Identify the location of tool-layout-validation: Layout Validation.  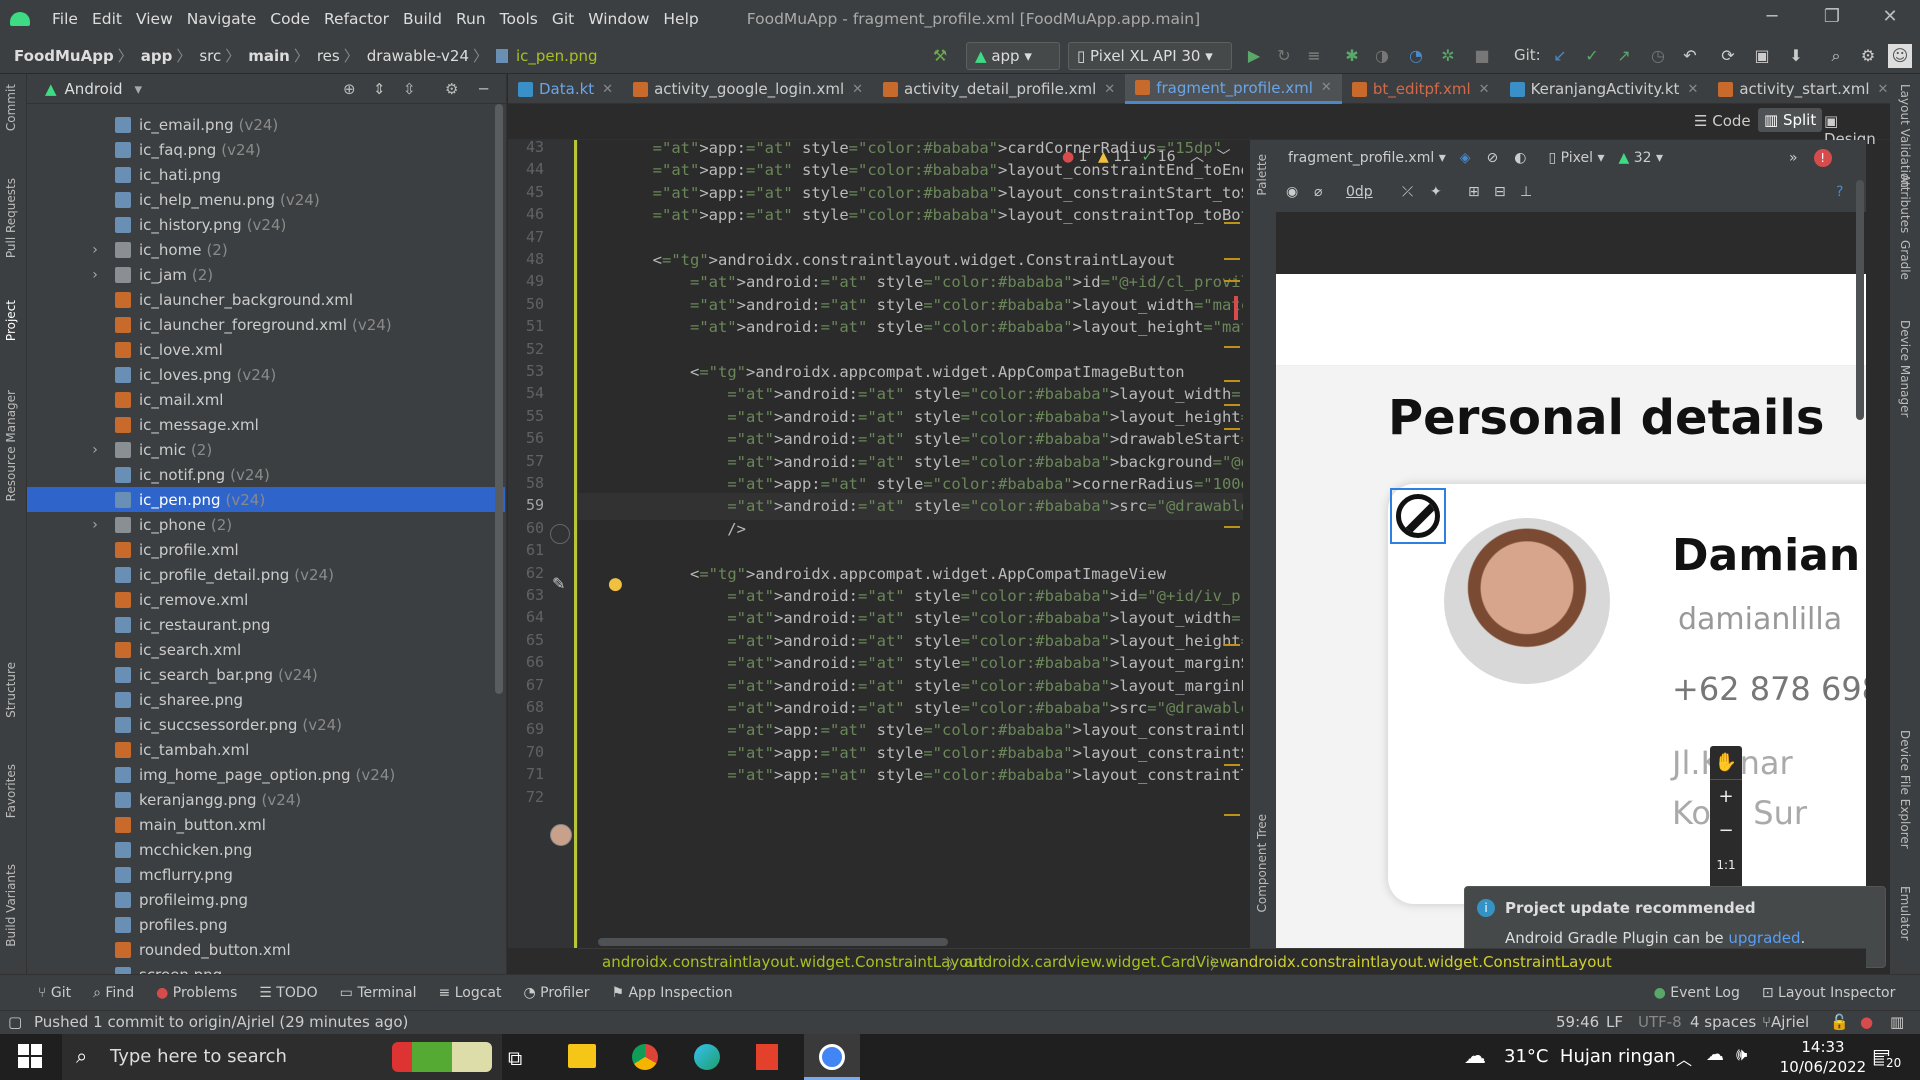
(1905, 136).